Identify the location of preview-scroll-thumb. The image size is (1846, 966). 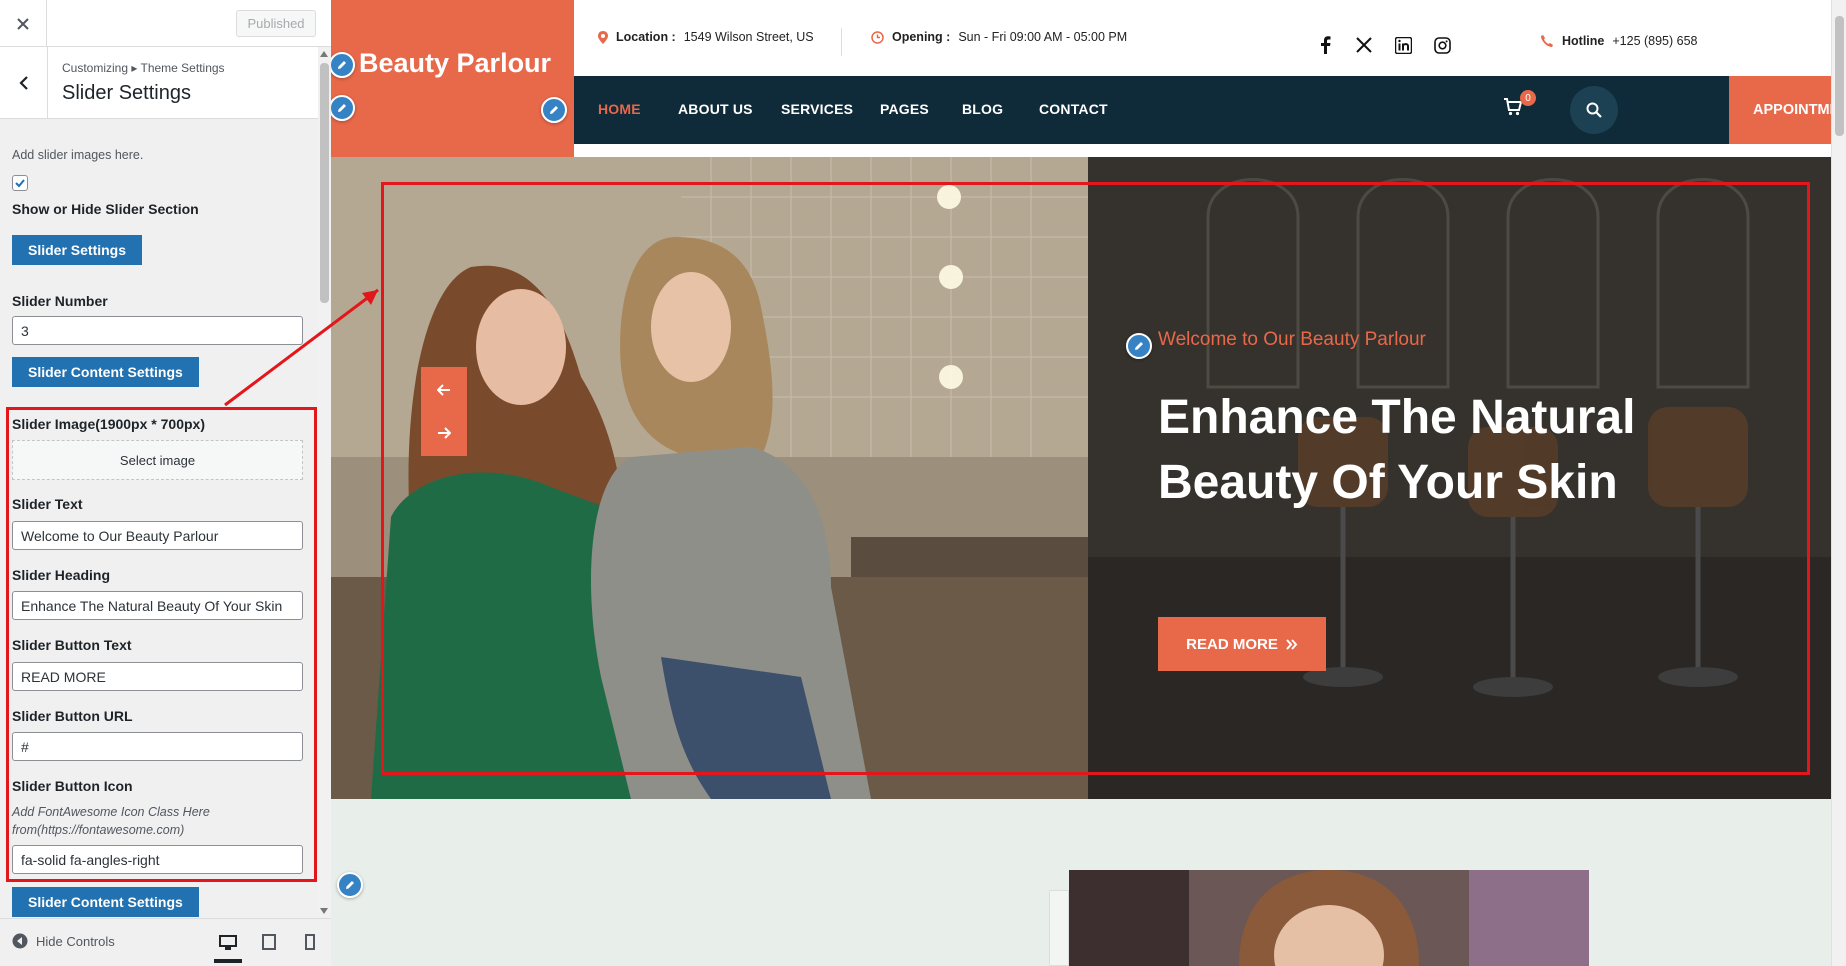
(1839, 76).